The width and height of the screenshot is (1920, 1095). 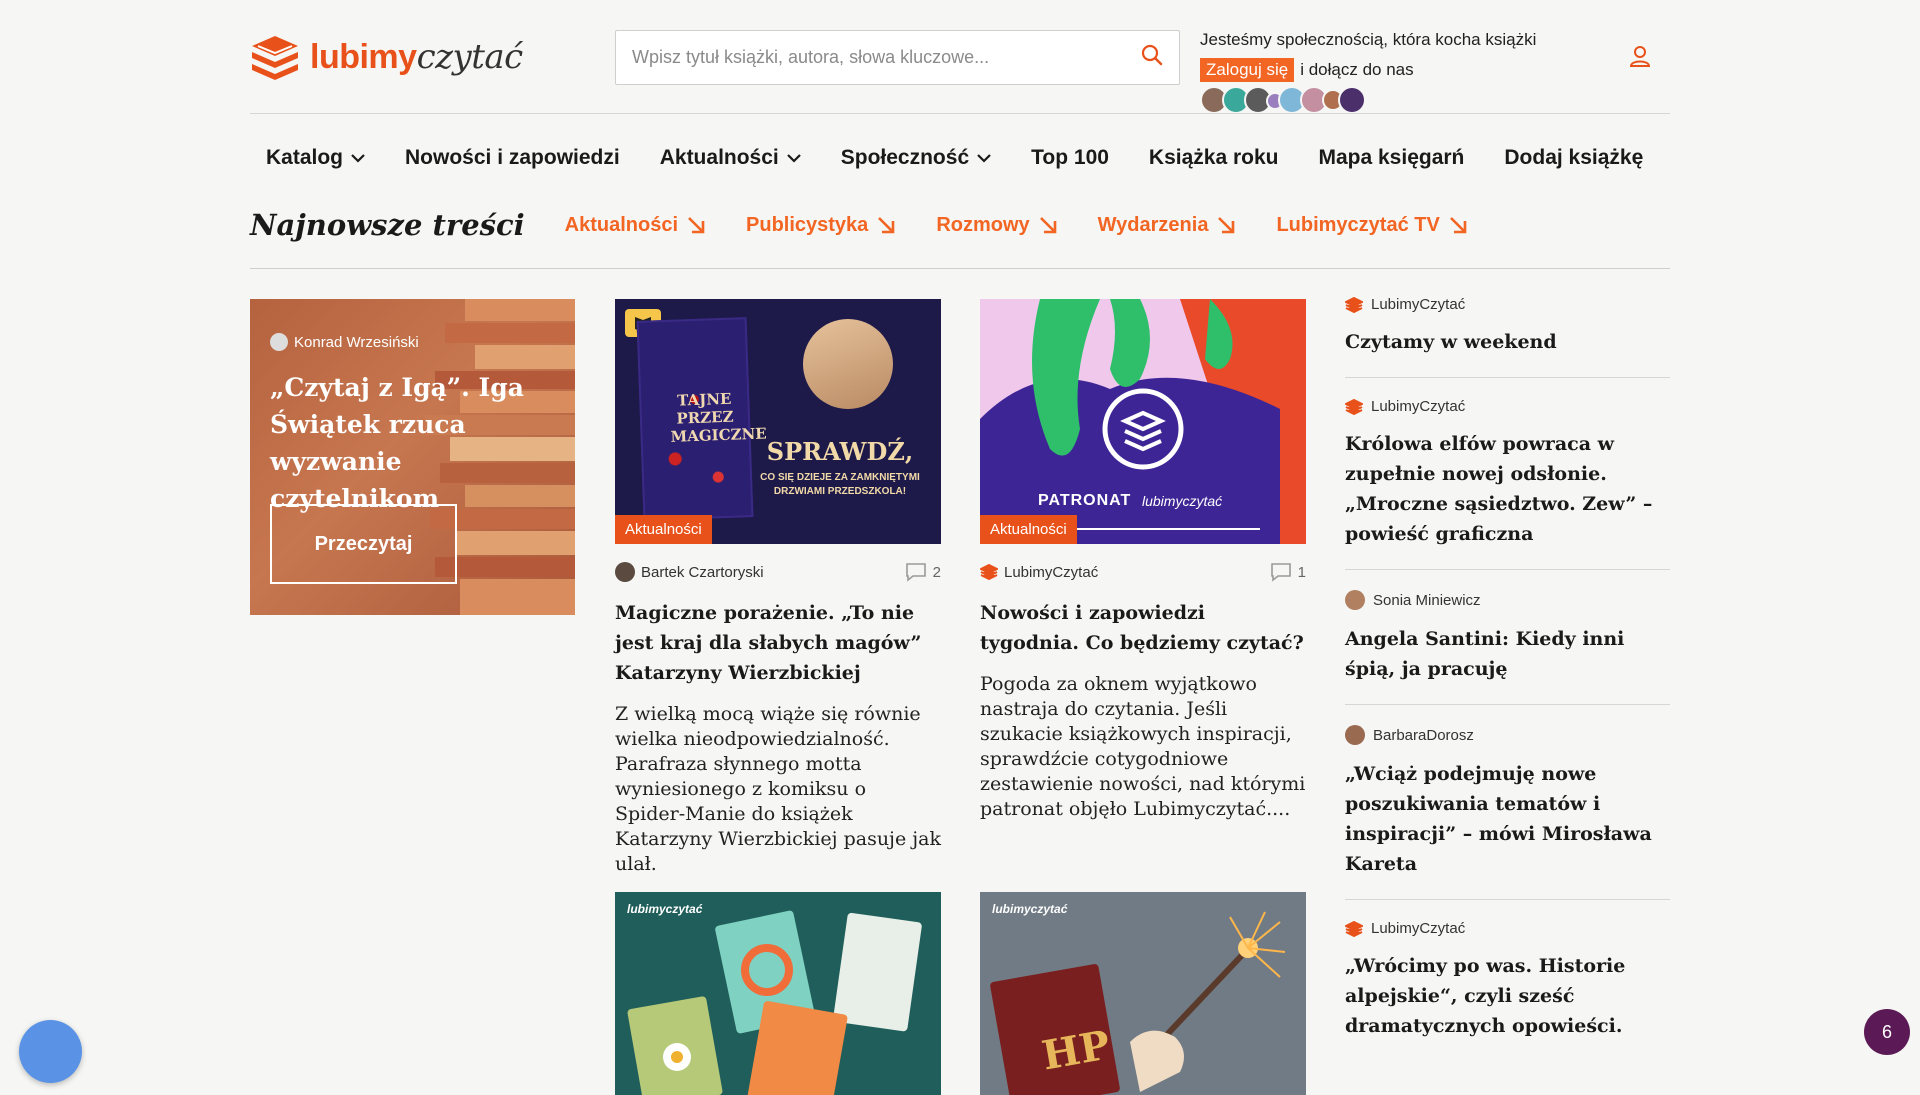 I want to click on patronat-brand: lubimyczytać, so click(x=1182, y=501).